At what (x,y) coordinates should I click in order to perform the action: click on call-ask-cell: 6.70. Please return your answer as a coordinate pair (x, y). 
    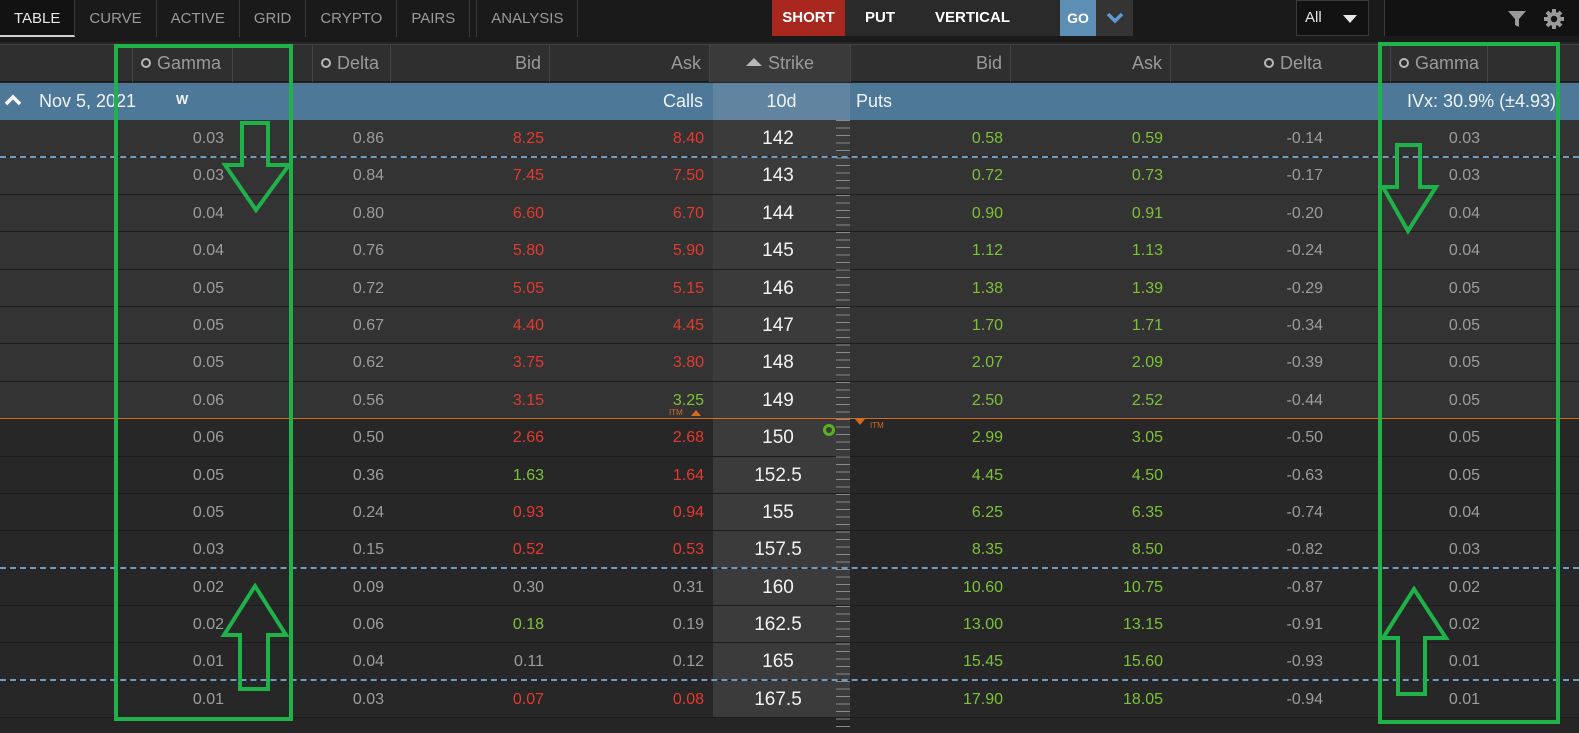
    Looking at the image, I should click on (627, 213).